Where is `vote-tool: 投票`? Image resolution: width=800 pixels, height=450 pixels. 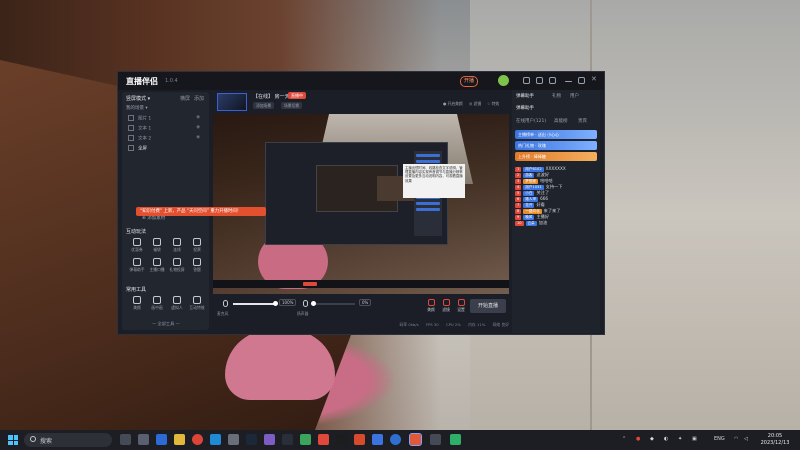
vote-tool: 投票 is located at coordinates (197, 246).